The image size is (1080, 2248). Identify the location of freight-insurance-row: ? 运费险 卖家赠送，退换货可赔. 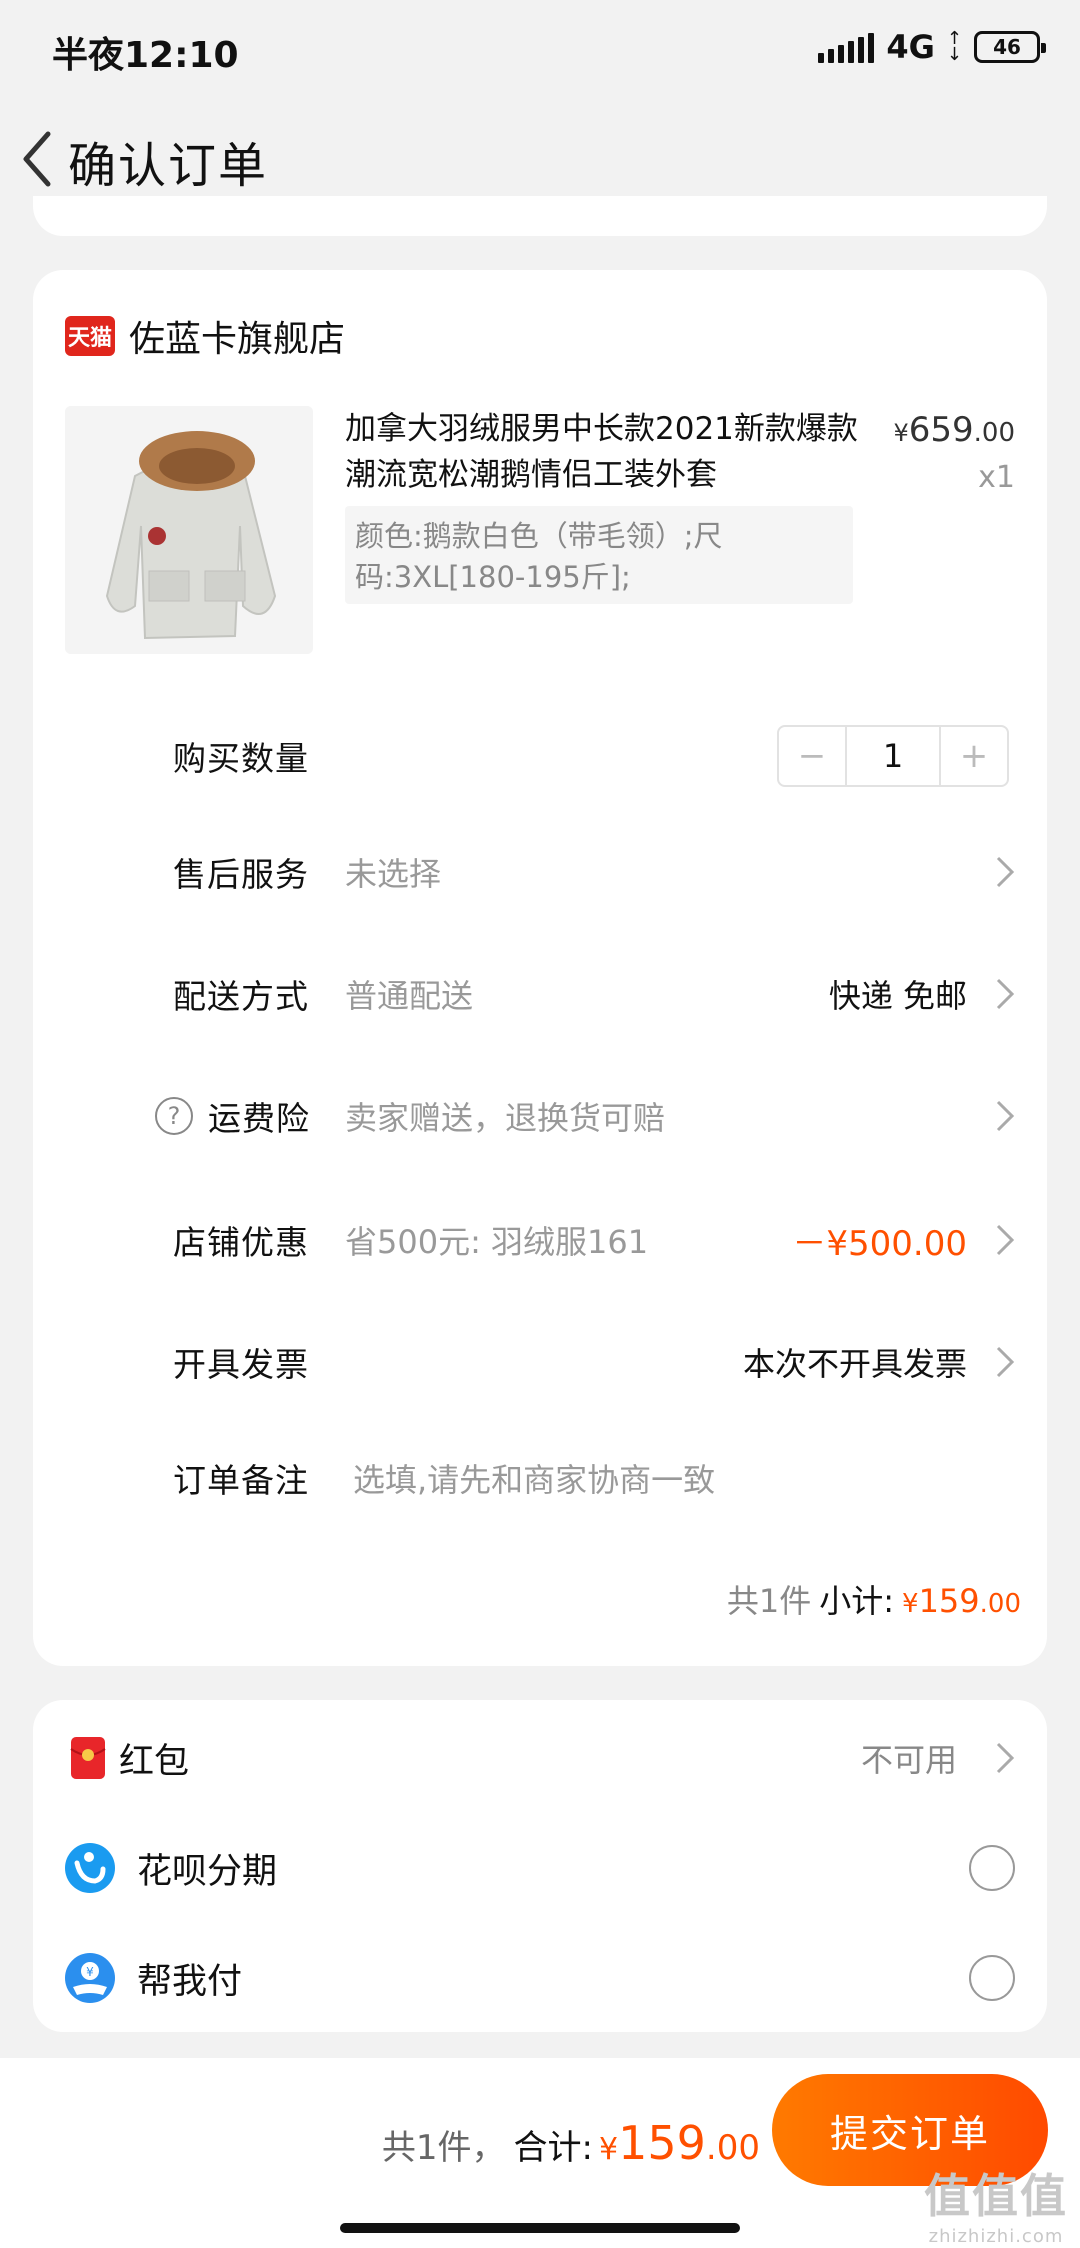
(540, 1116).